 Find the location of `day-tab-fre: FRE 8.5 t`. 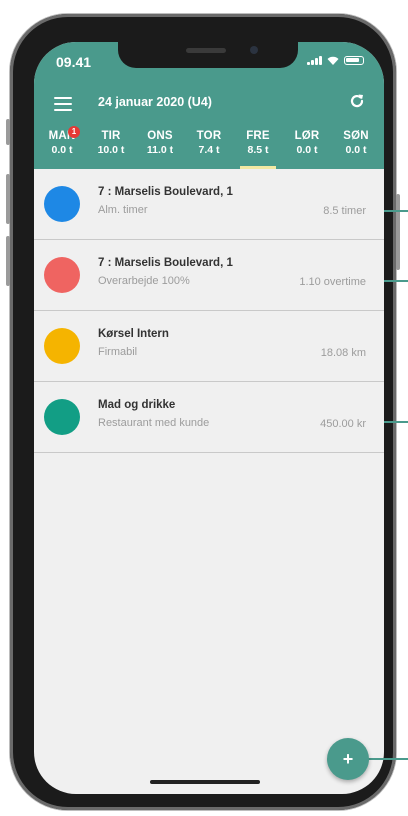

day-tab-fre: FRE 8.5 t is located at coordinates (258, 148).